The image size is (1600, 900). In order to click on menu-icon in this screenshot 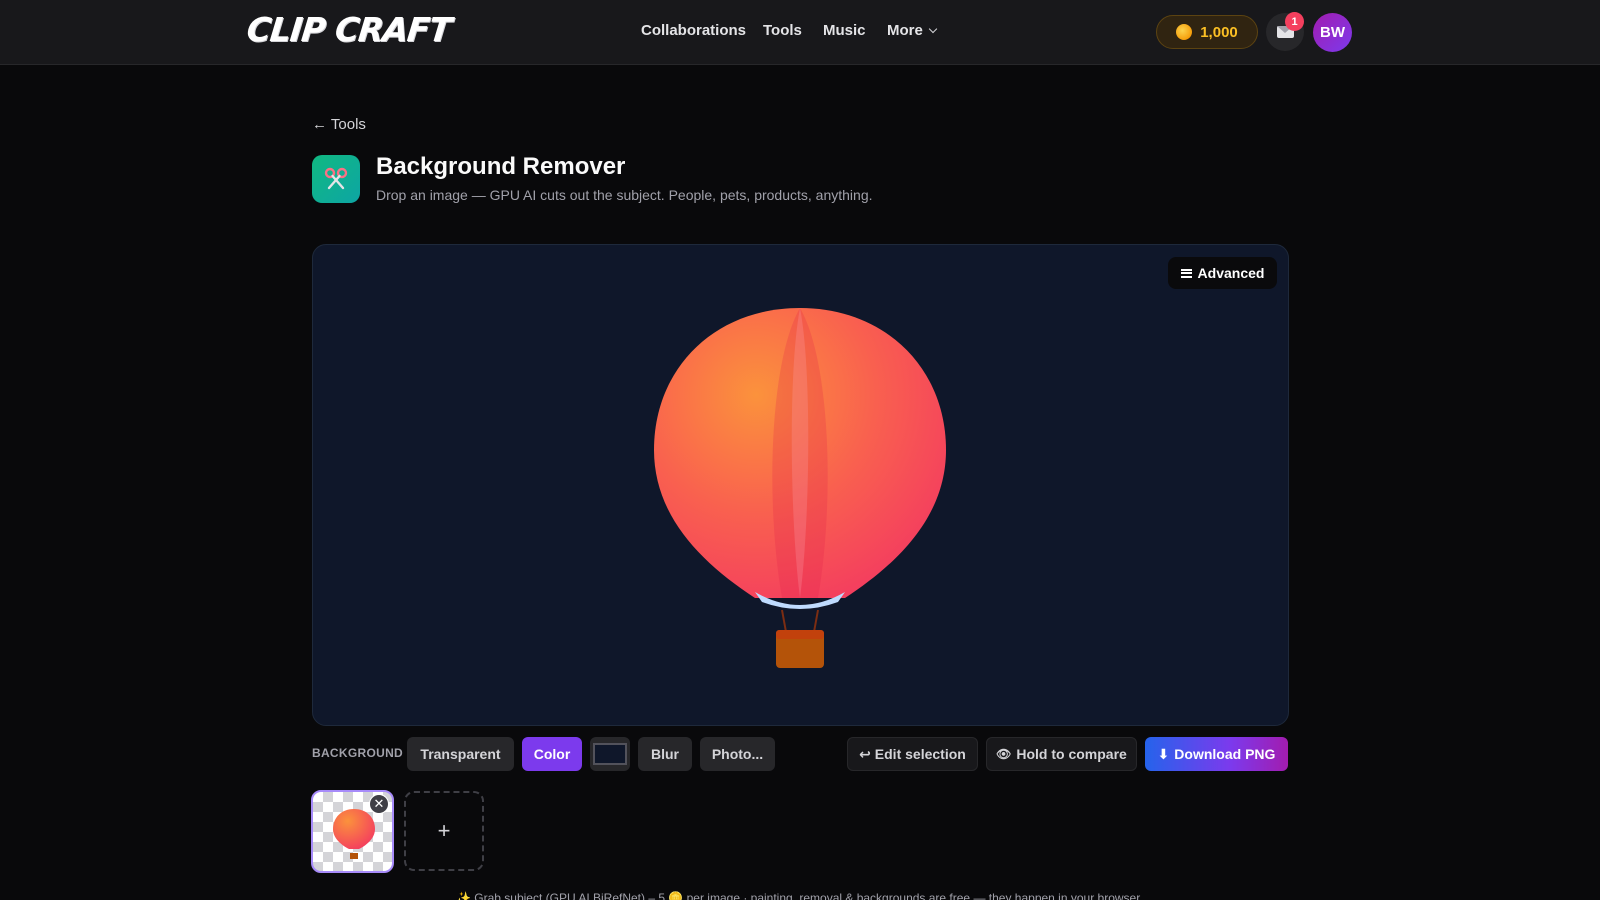, I will do `click(1186, 273)`.